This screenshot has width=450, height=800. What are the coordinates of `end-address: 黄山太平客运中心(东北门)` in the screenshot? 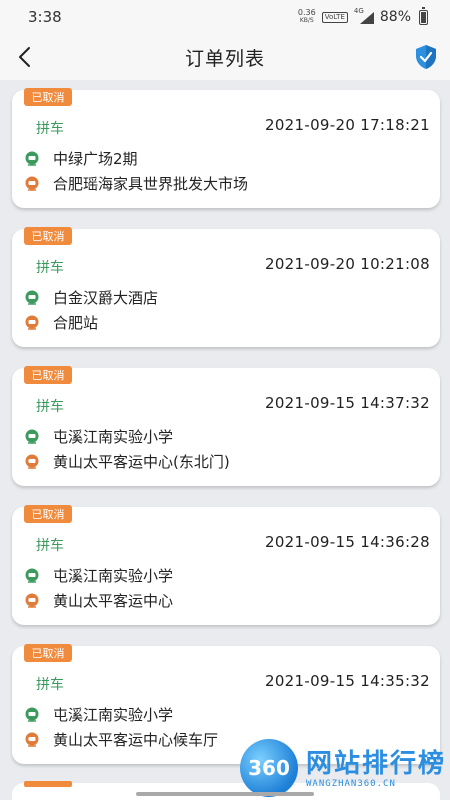 It's located at (141, 462).